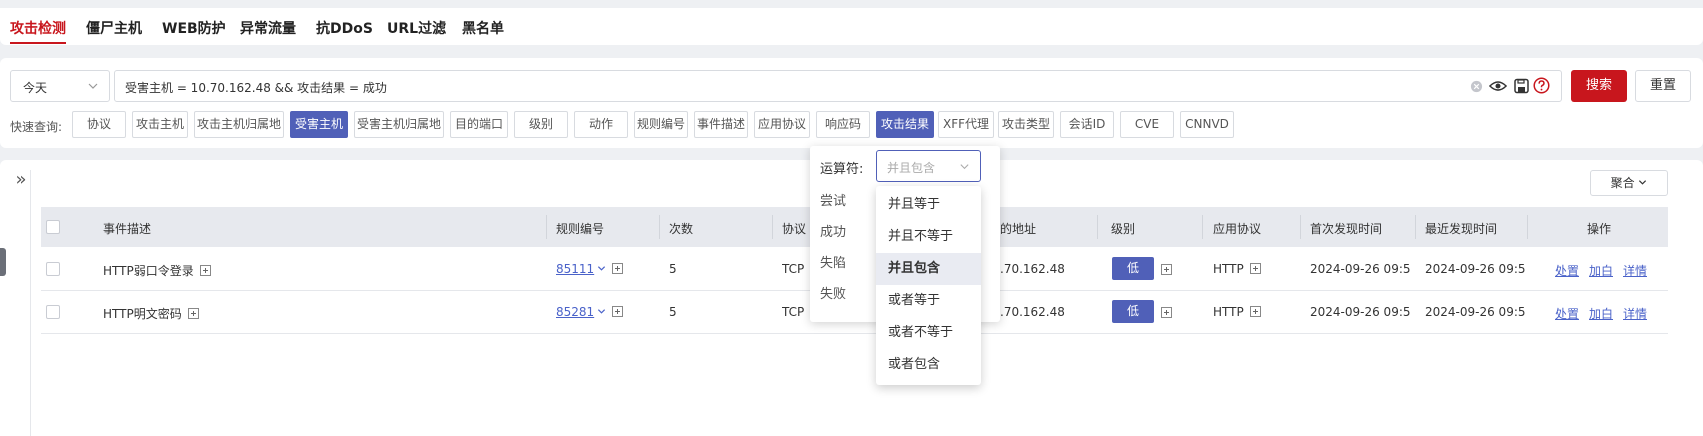 Image resolution: width=1703 pixels, height=436 pixels. I want to click on chip-level: 级别, so click(541, 124).